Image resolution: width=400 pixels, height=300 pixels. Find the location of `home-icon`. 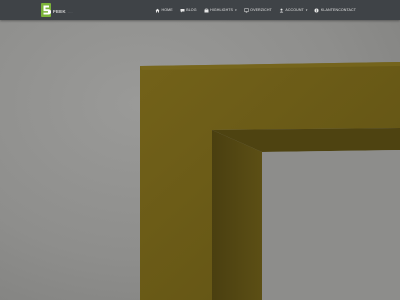

home-icon is located at coordinates (157, 10).